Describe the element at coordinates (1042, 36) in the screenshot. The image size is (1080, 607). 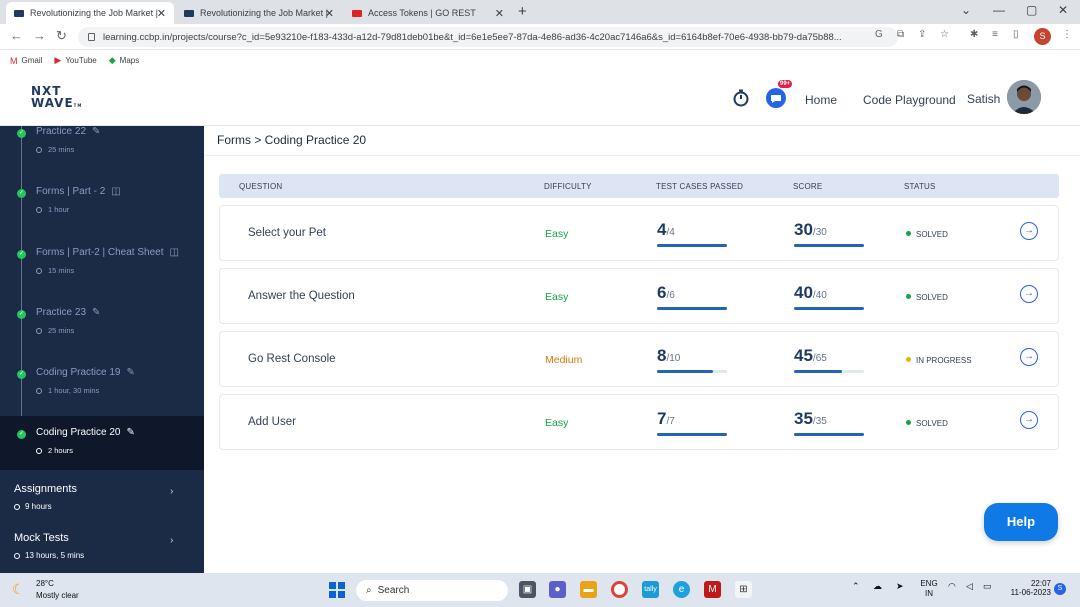
I see `profile-avatar: S` at that location.